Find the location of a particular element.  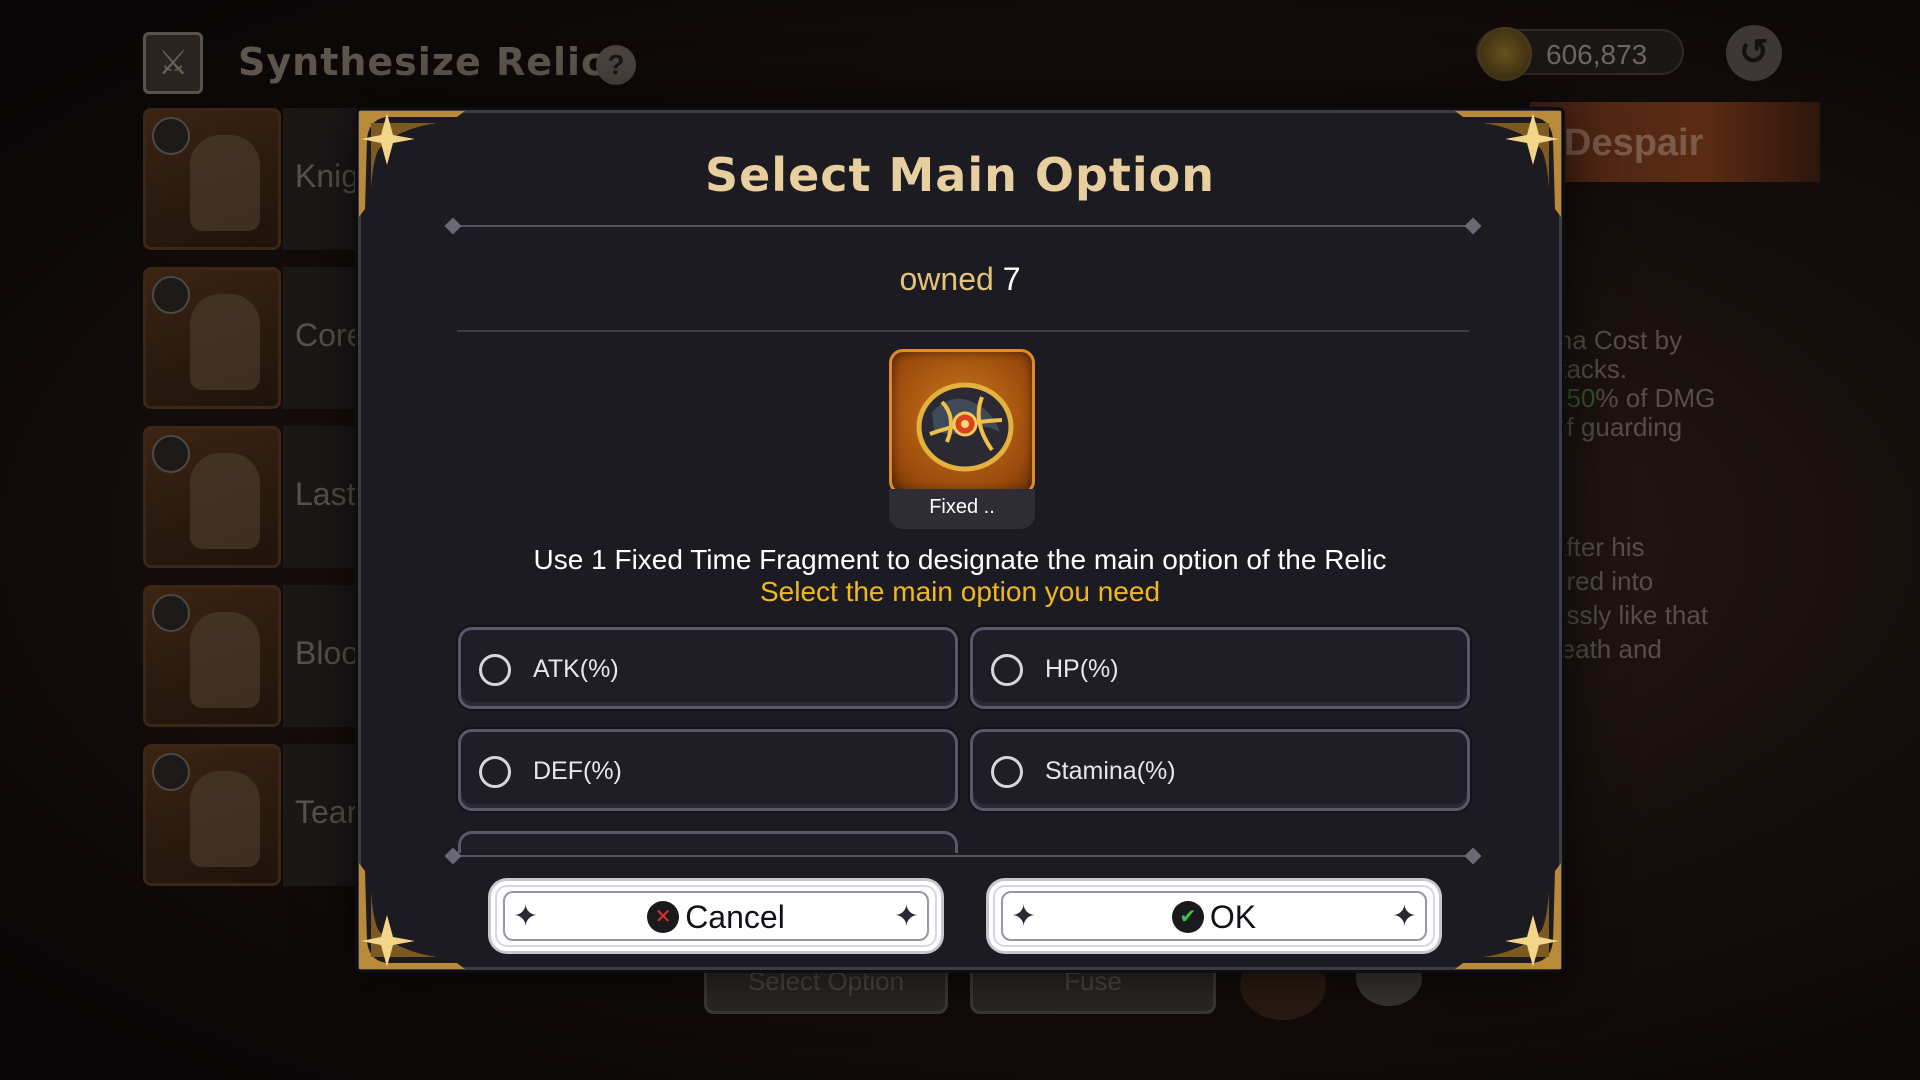

cancel-label: Cancel is located at coordinates (735, 917).